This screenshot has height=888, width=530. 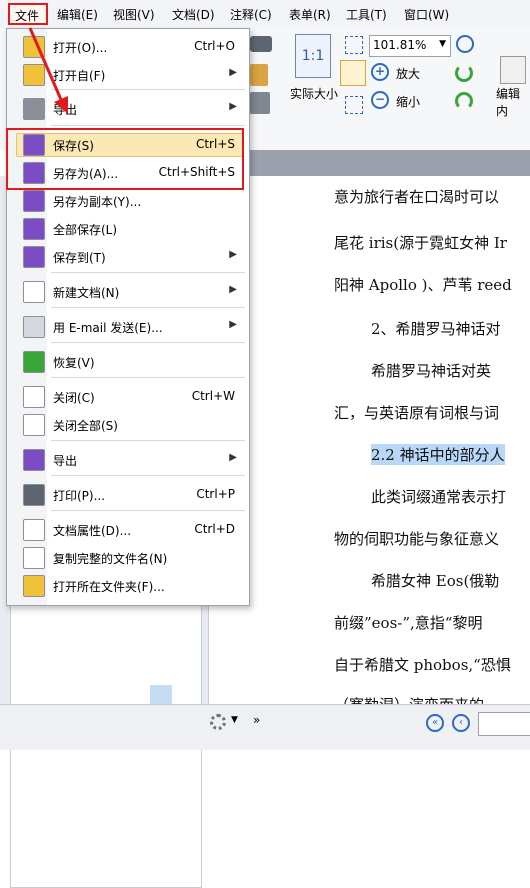 What do you see at coordinates (513, 102) in the screenshot?
I see `edit-content-label: 编辑内` at bounding box center [513, 102].